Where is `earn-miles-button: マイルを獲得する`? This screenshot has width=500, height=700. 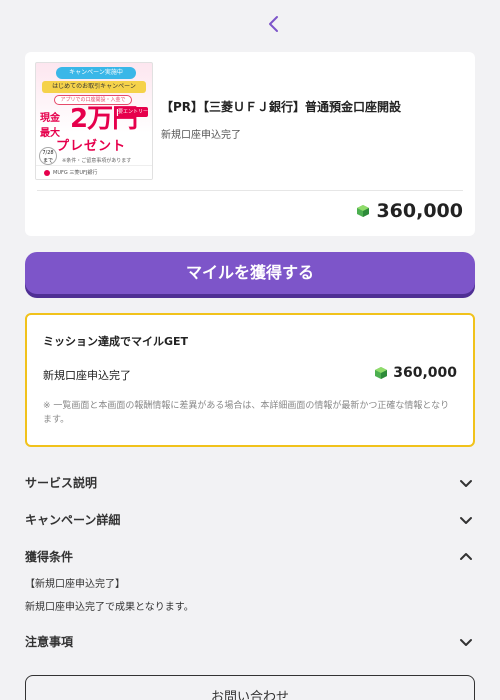
earn-miles-button: マイルを獲得する is located at coordinates (250, 273).